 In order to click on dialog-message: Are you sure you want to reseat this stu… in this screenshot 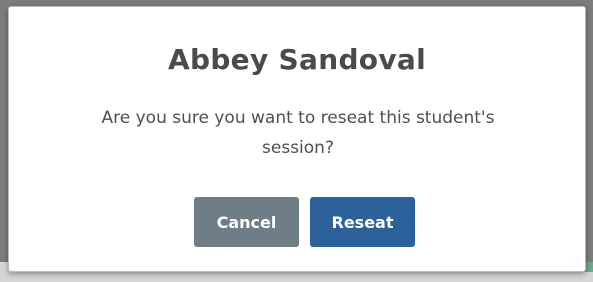, I will do `click(298, 133)`.